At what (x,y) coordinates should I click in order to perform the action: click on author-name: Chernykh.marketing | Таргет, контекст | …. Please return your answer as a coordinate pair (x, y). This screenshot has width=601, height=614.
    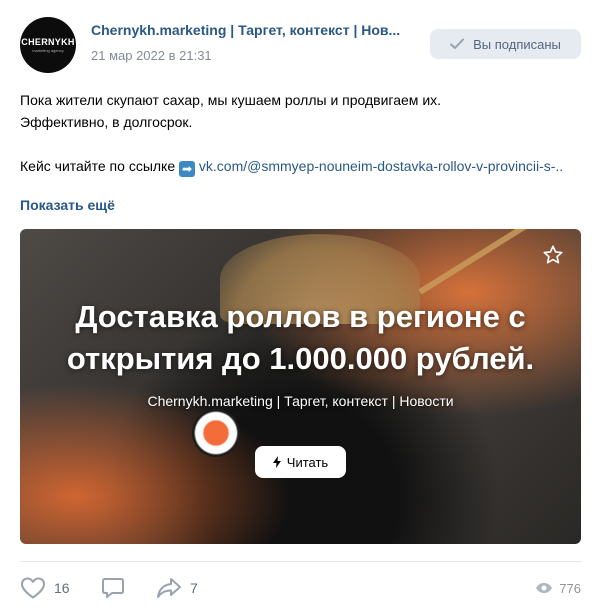
    Looking at the image, I should click on (253, 30).